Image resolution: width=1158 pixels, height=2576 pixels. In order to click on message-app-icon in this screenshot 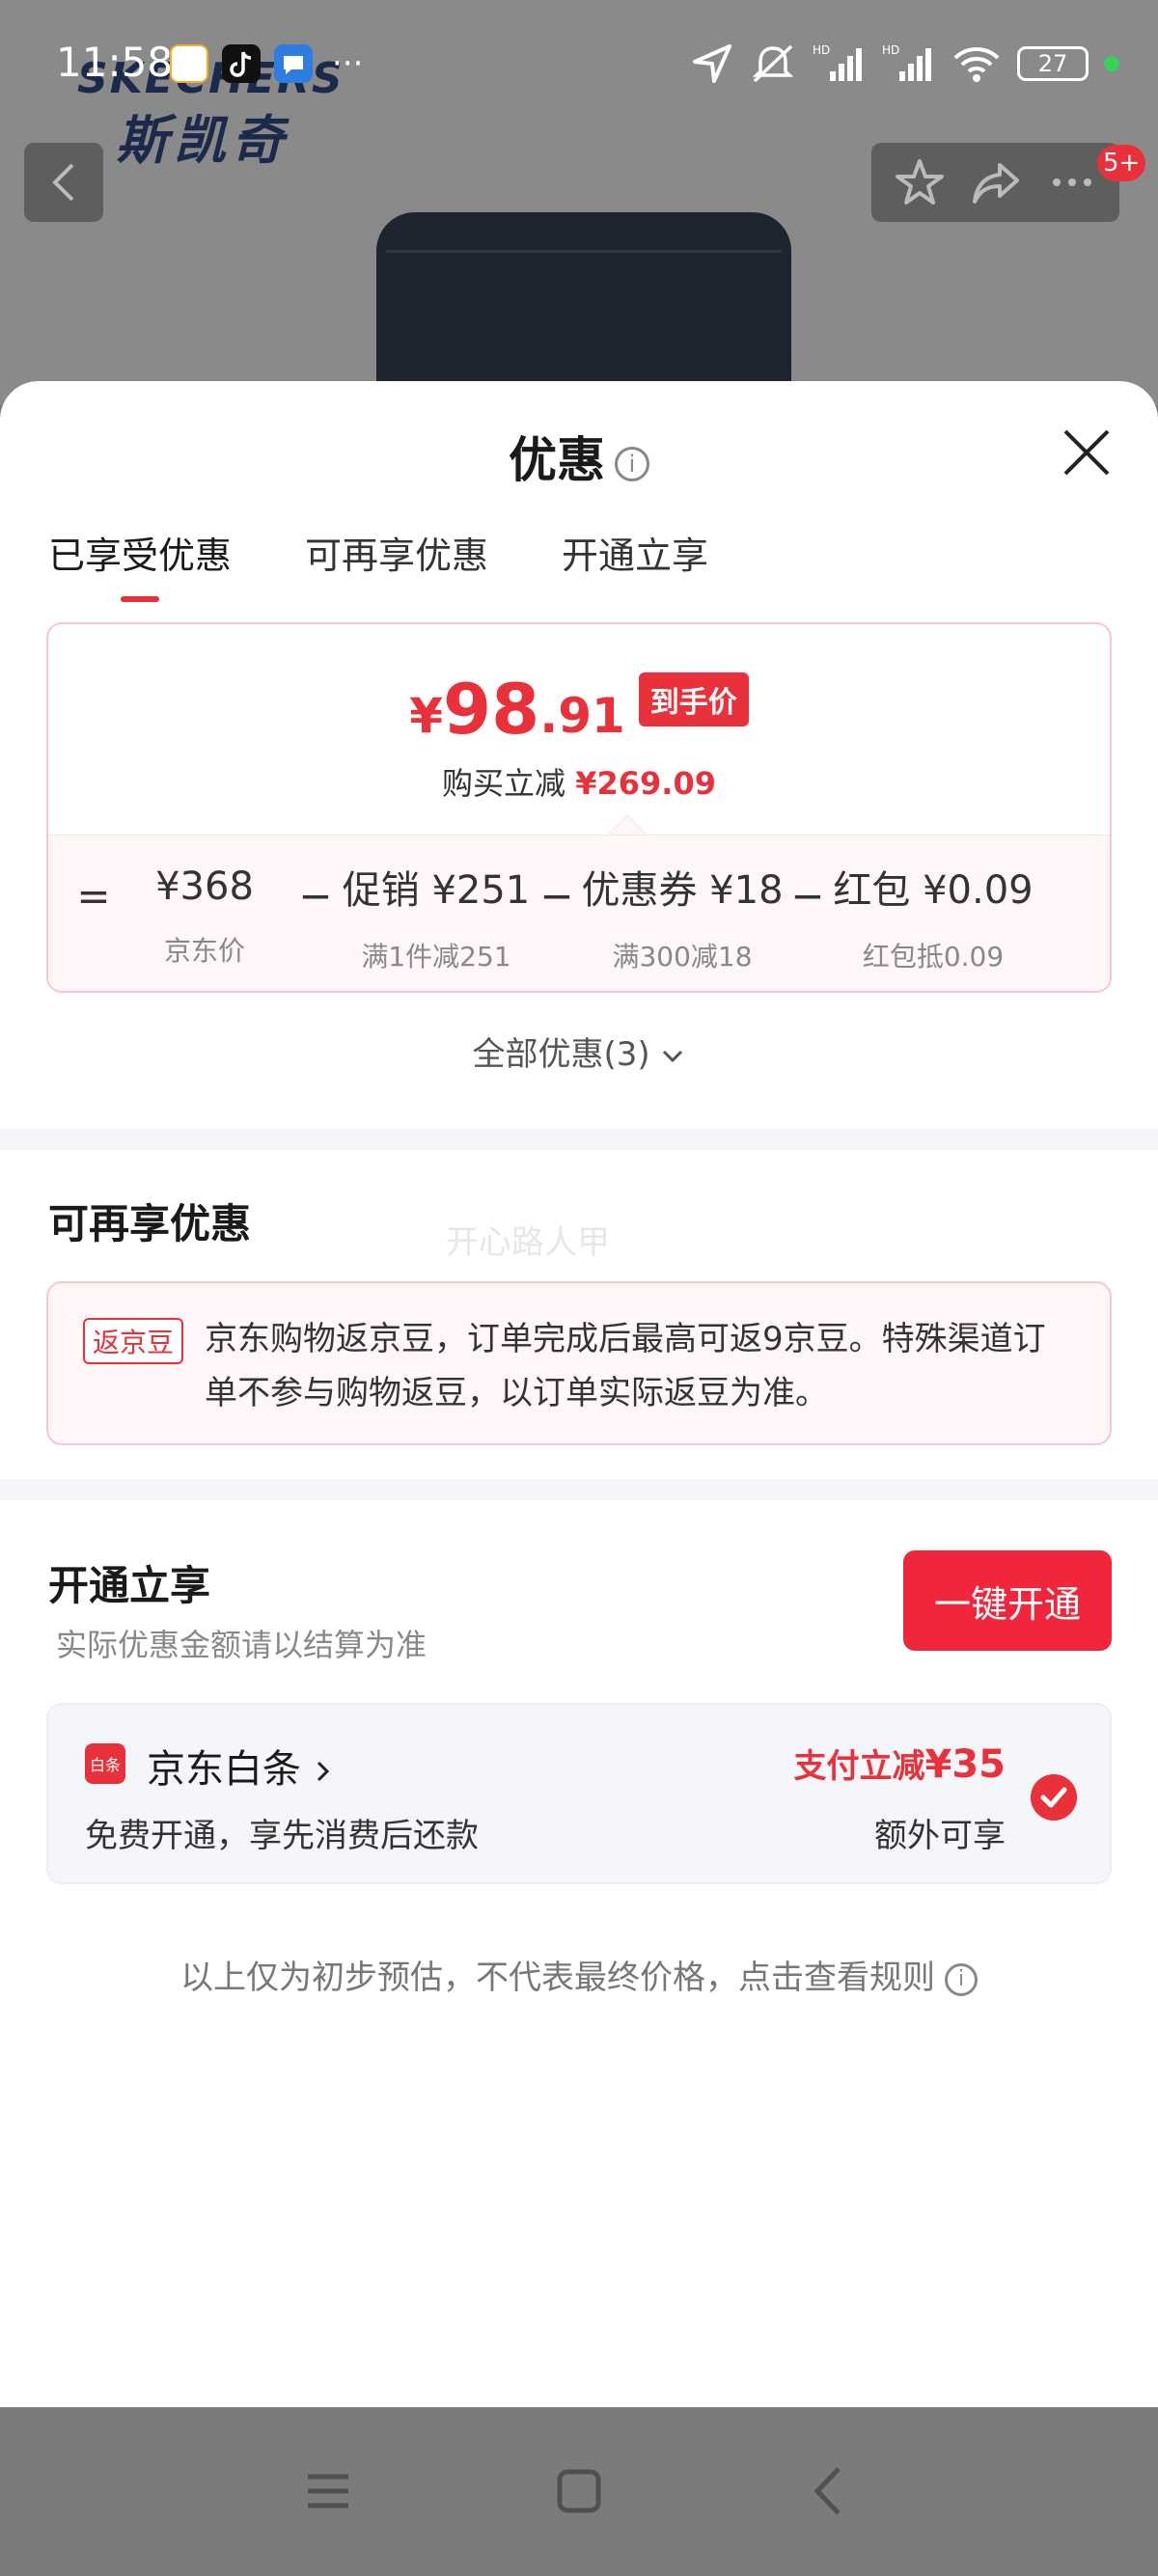, I will do `click(293, 64)`.